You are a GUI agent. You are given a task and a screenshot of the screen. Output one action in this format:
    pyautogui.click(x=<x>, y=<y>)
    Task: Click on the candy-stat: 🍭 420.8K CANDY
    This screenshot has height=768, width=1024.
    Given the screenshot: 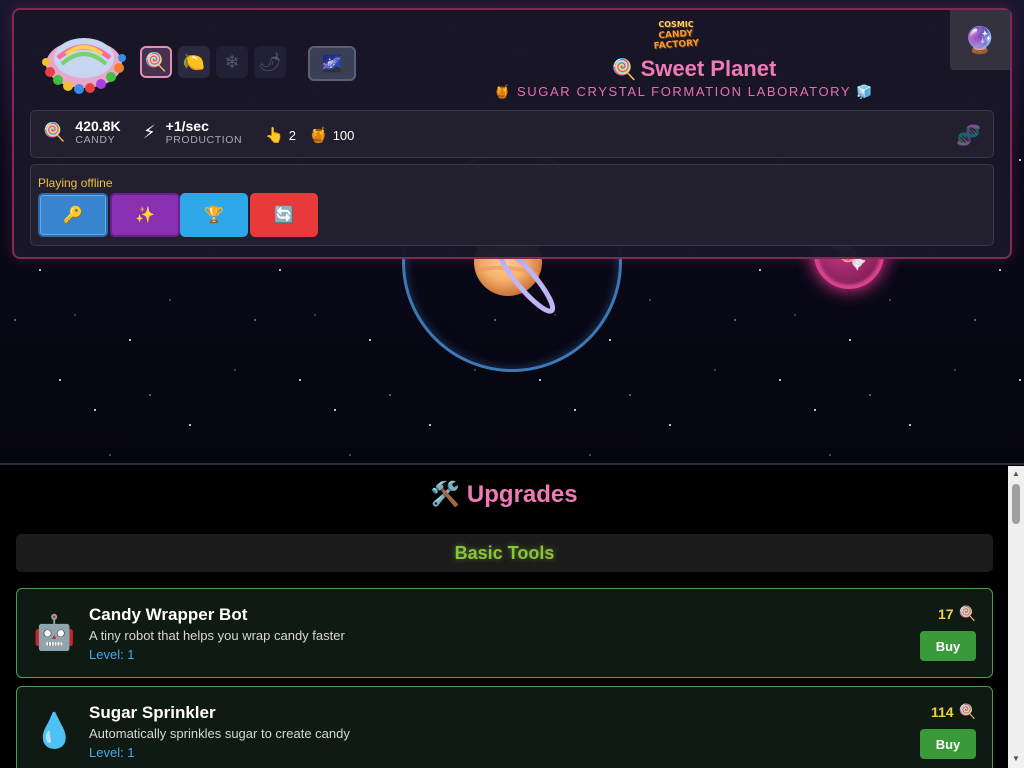 What is the action you would take?
    pyautogui.click(x=82, y=132)
    